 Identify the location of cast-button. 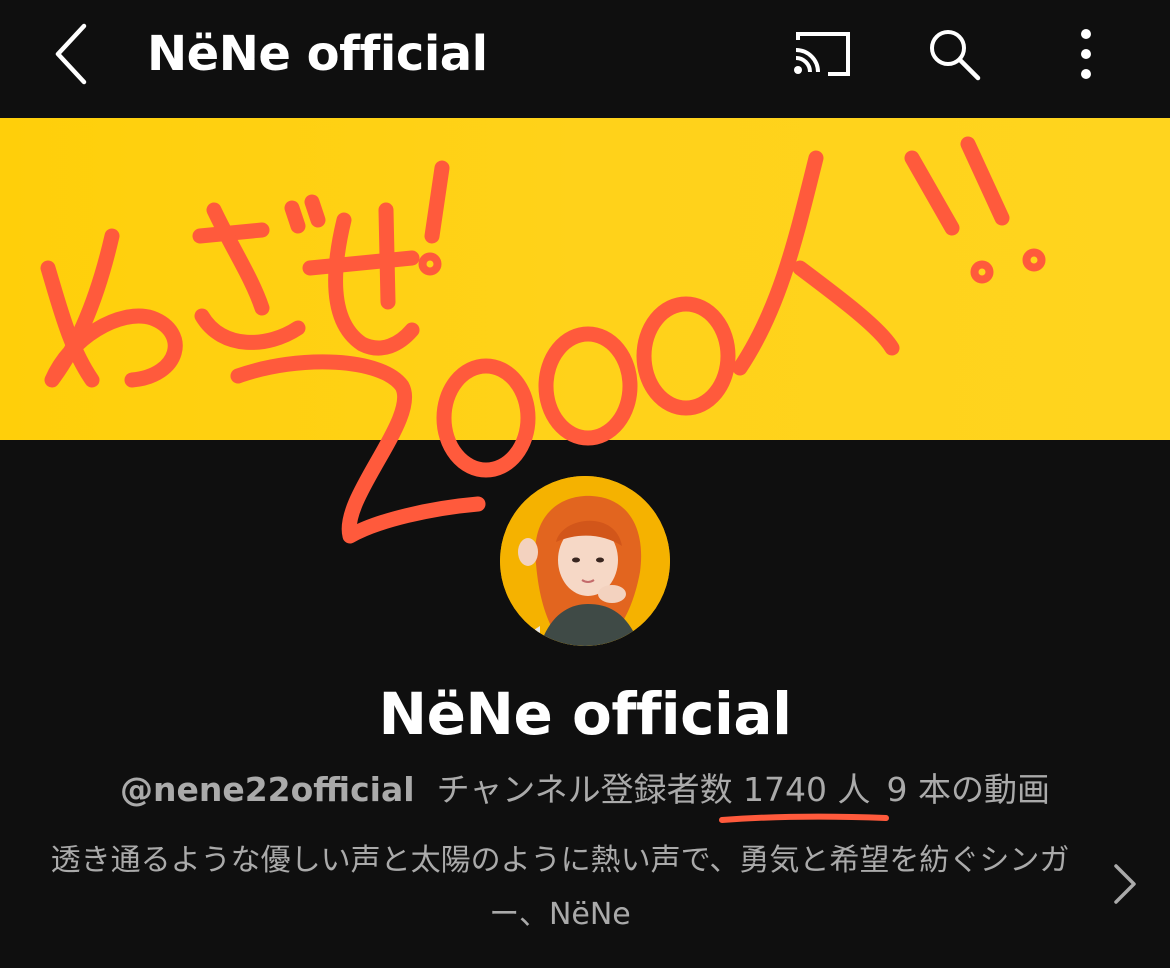
(820, 54).